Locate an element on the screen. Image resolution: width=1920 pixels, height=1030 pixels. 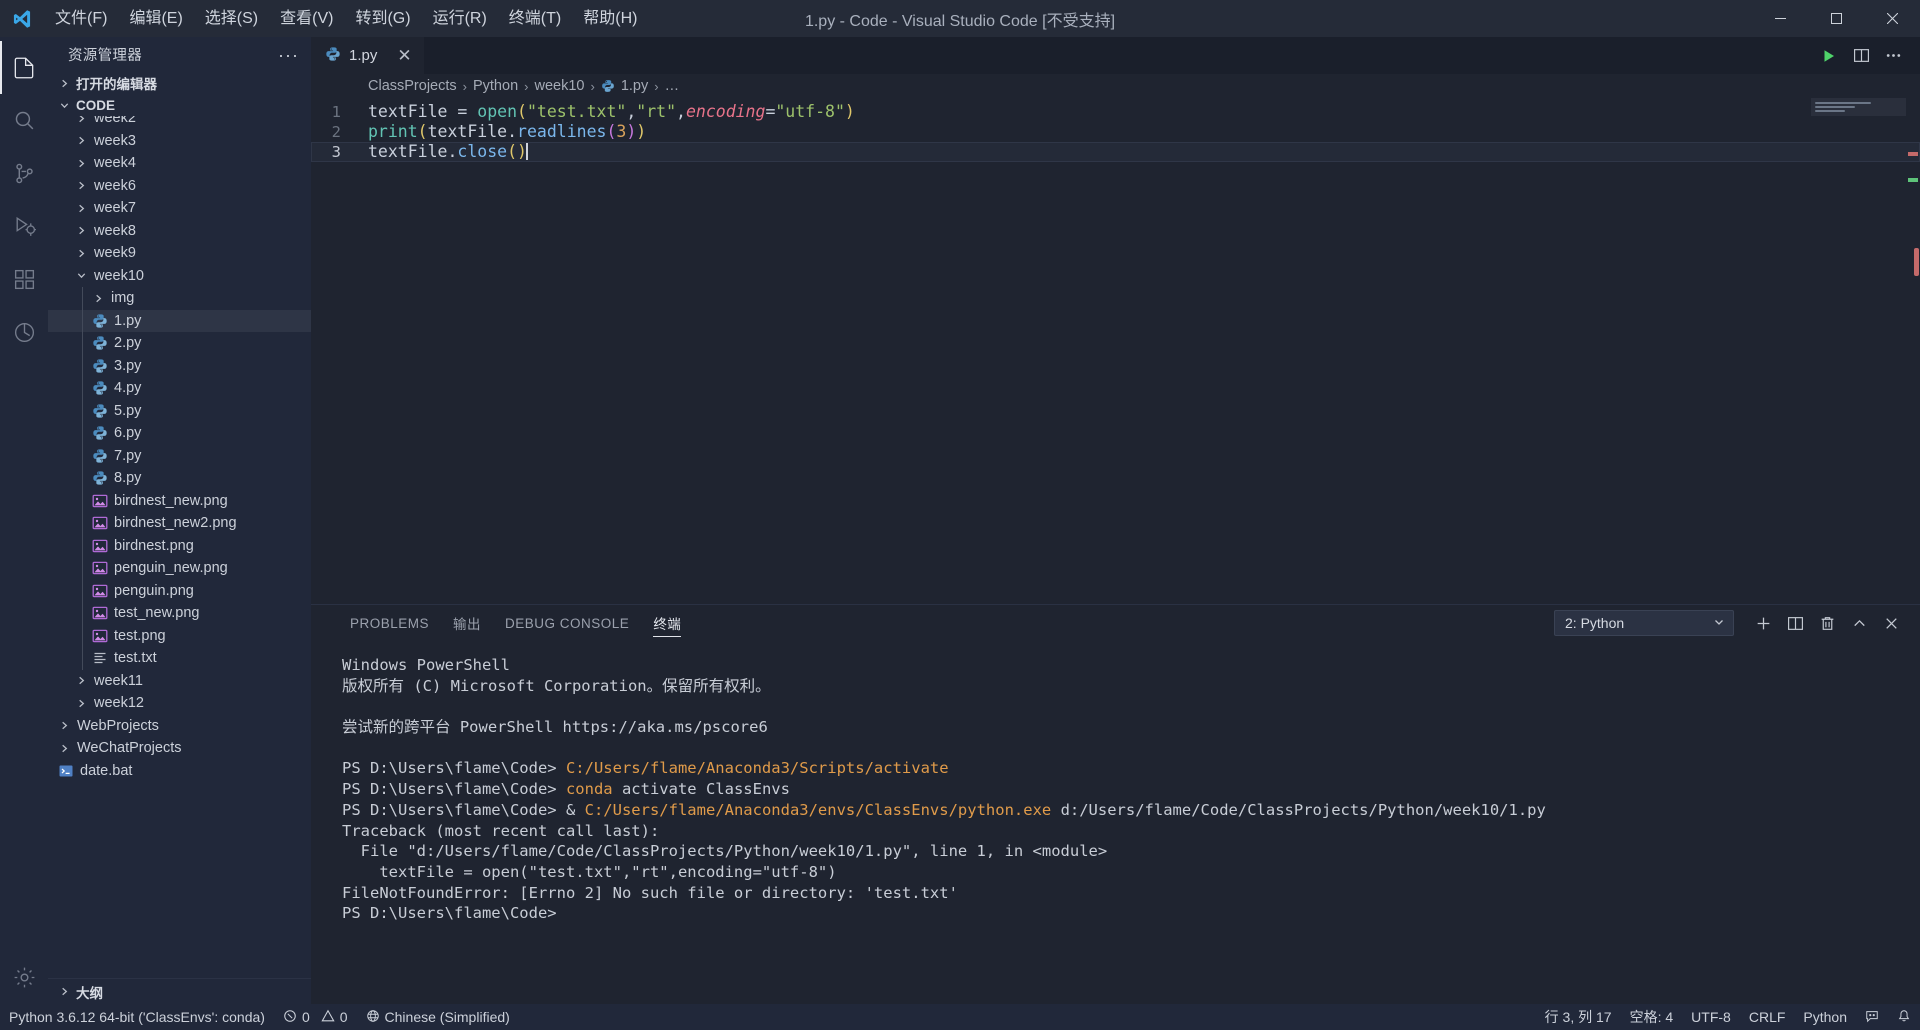
menu-help: 帮助(H) is located at coordinates (610, 18).